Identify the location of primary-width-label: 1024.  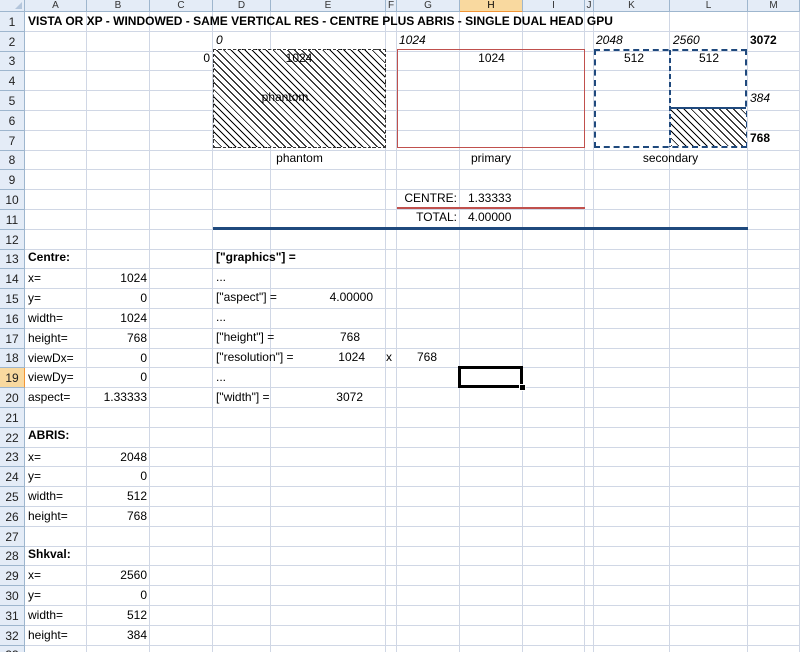
(491, 58).